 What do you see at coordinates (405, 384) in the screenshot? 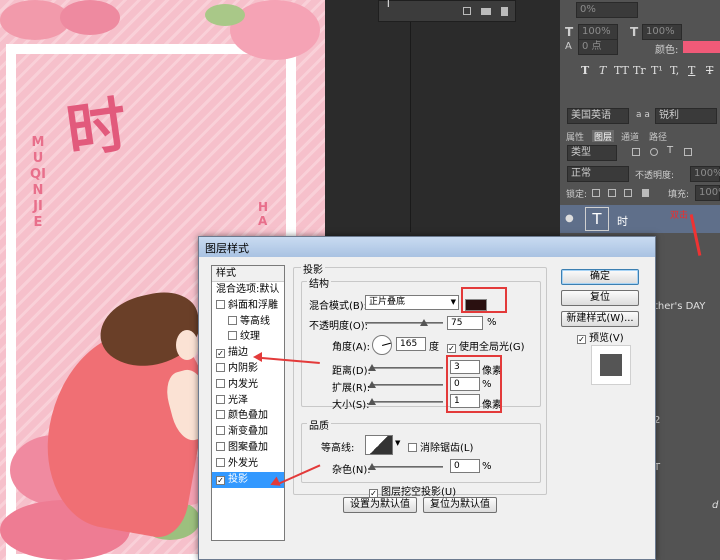
I see `spread-slider` at bounding box center [405, 384].